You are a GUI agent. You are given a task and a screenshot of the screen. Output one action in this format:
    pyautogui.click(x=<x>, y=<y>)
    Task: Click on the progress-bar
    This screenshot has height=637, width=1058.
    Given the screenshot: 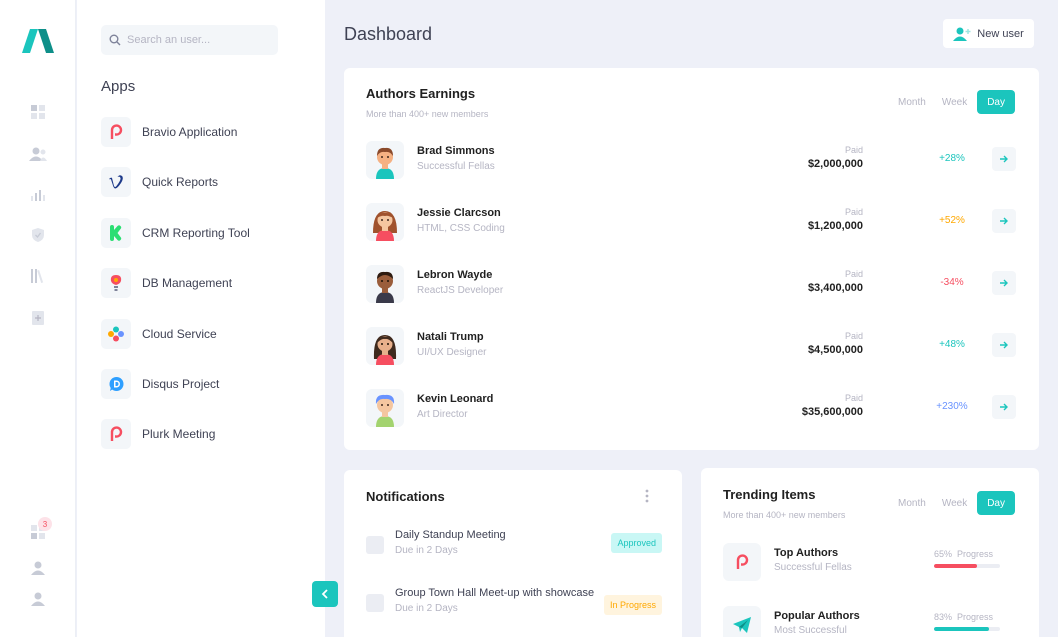 What is the action you would take?
    pyautogui.click(x=967, y=566)
    